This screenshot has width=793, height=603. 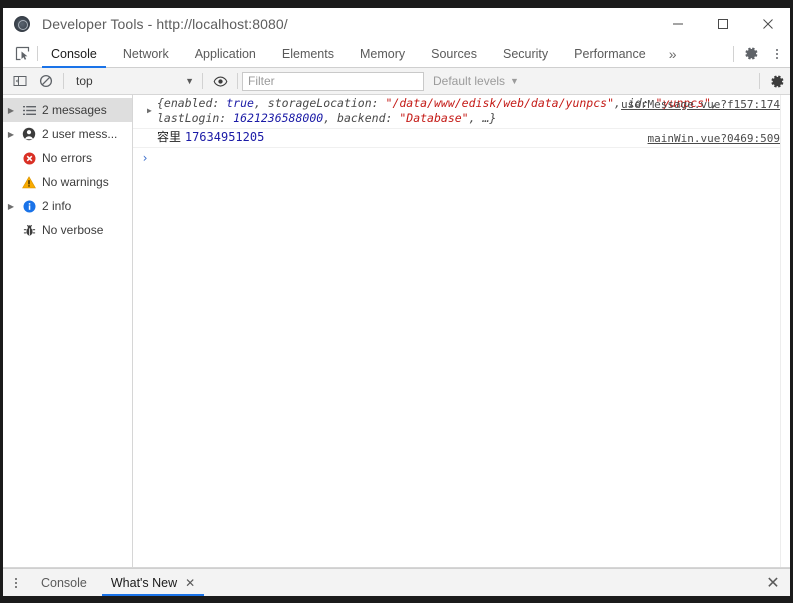 What do you see at coordinates (434, 118) in the screenshot?
I see `obj-token: "Database"` at bounding box center [434, 118].